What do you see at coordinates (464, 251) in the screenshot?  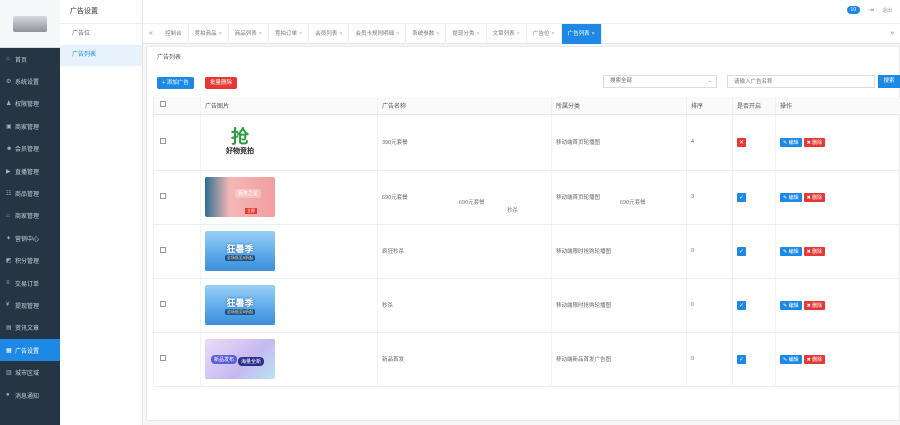 I see `ad-name: 疯狂秒杀` at bounding box center [464, 251].